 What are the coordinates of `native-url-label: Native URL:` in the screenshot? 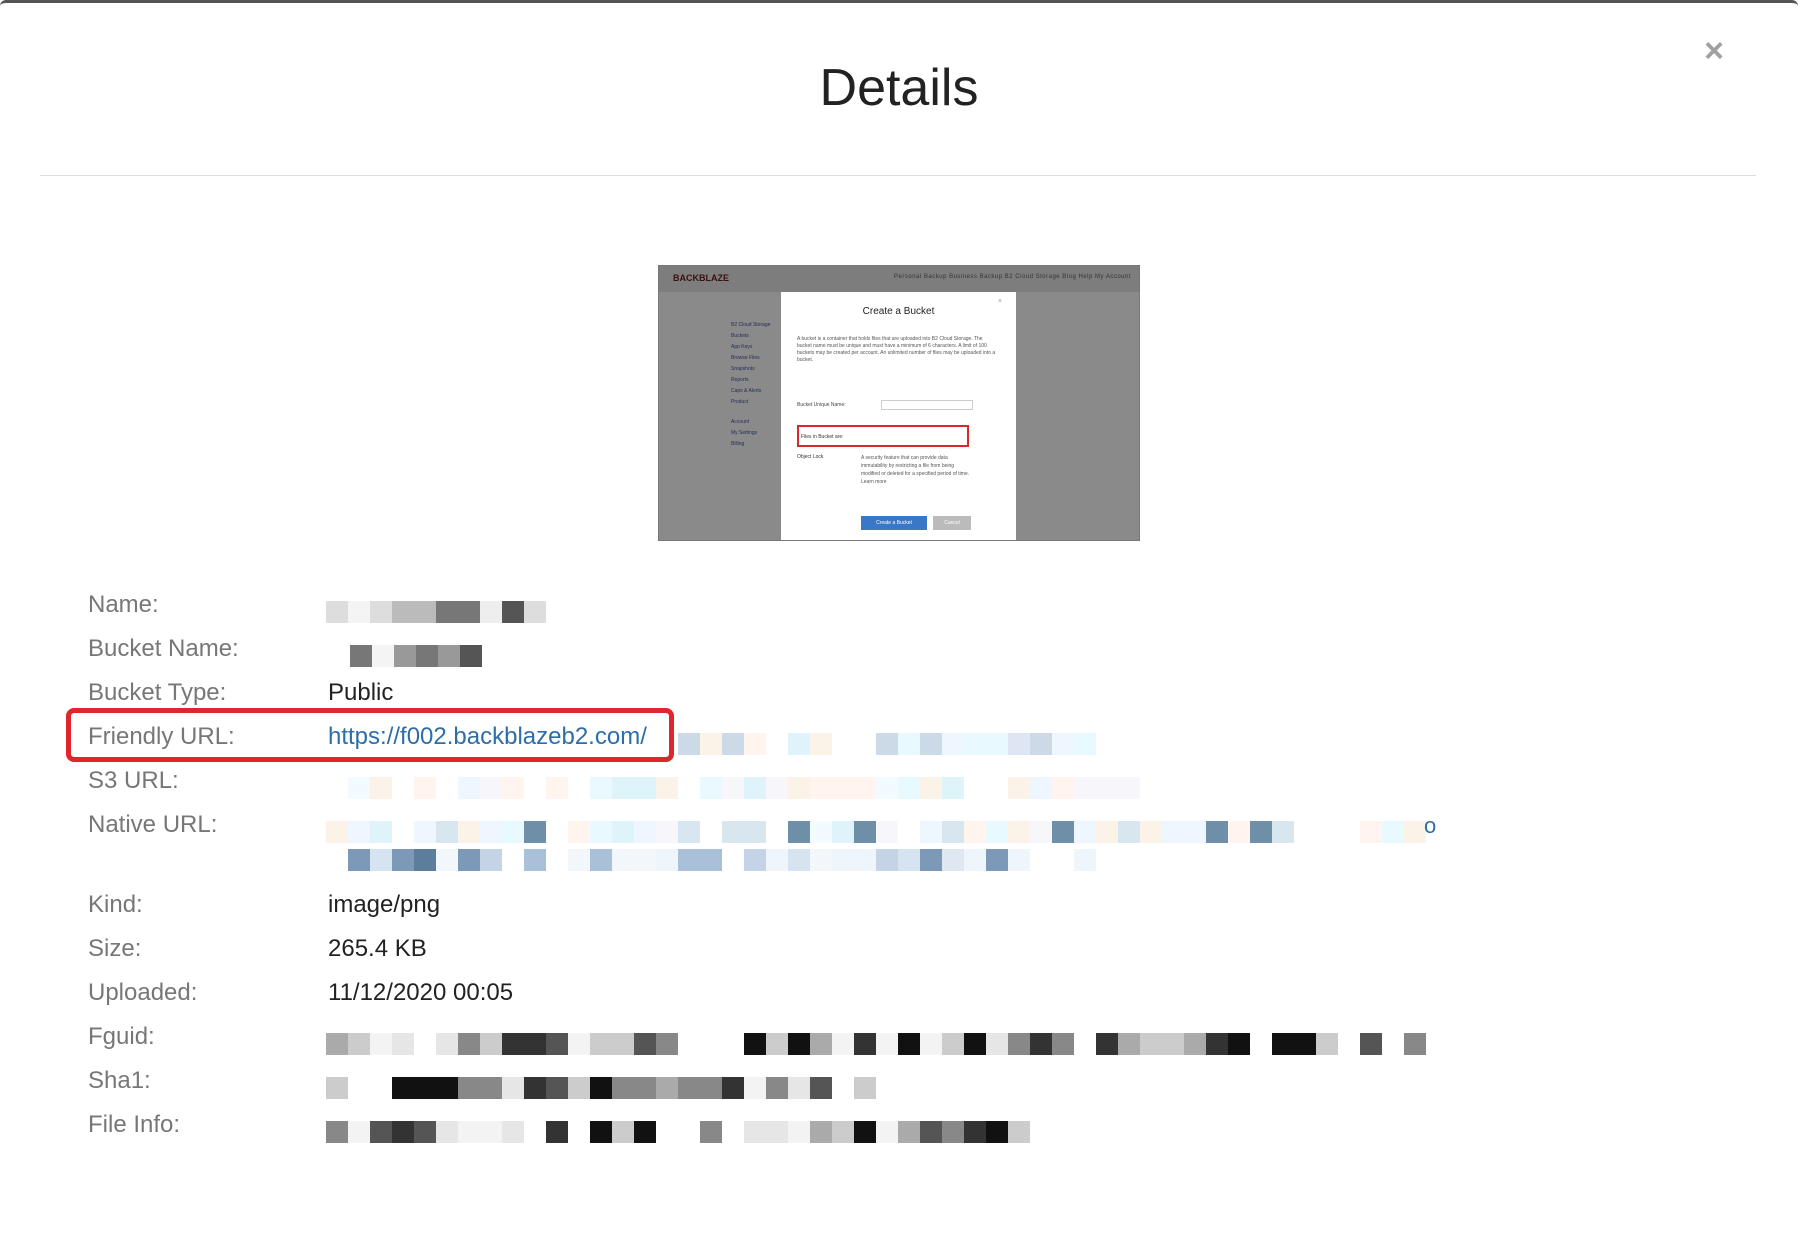 It's located at (153, 824).